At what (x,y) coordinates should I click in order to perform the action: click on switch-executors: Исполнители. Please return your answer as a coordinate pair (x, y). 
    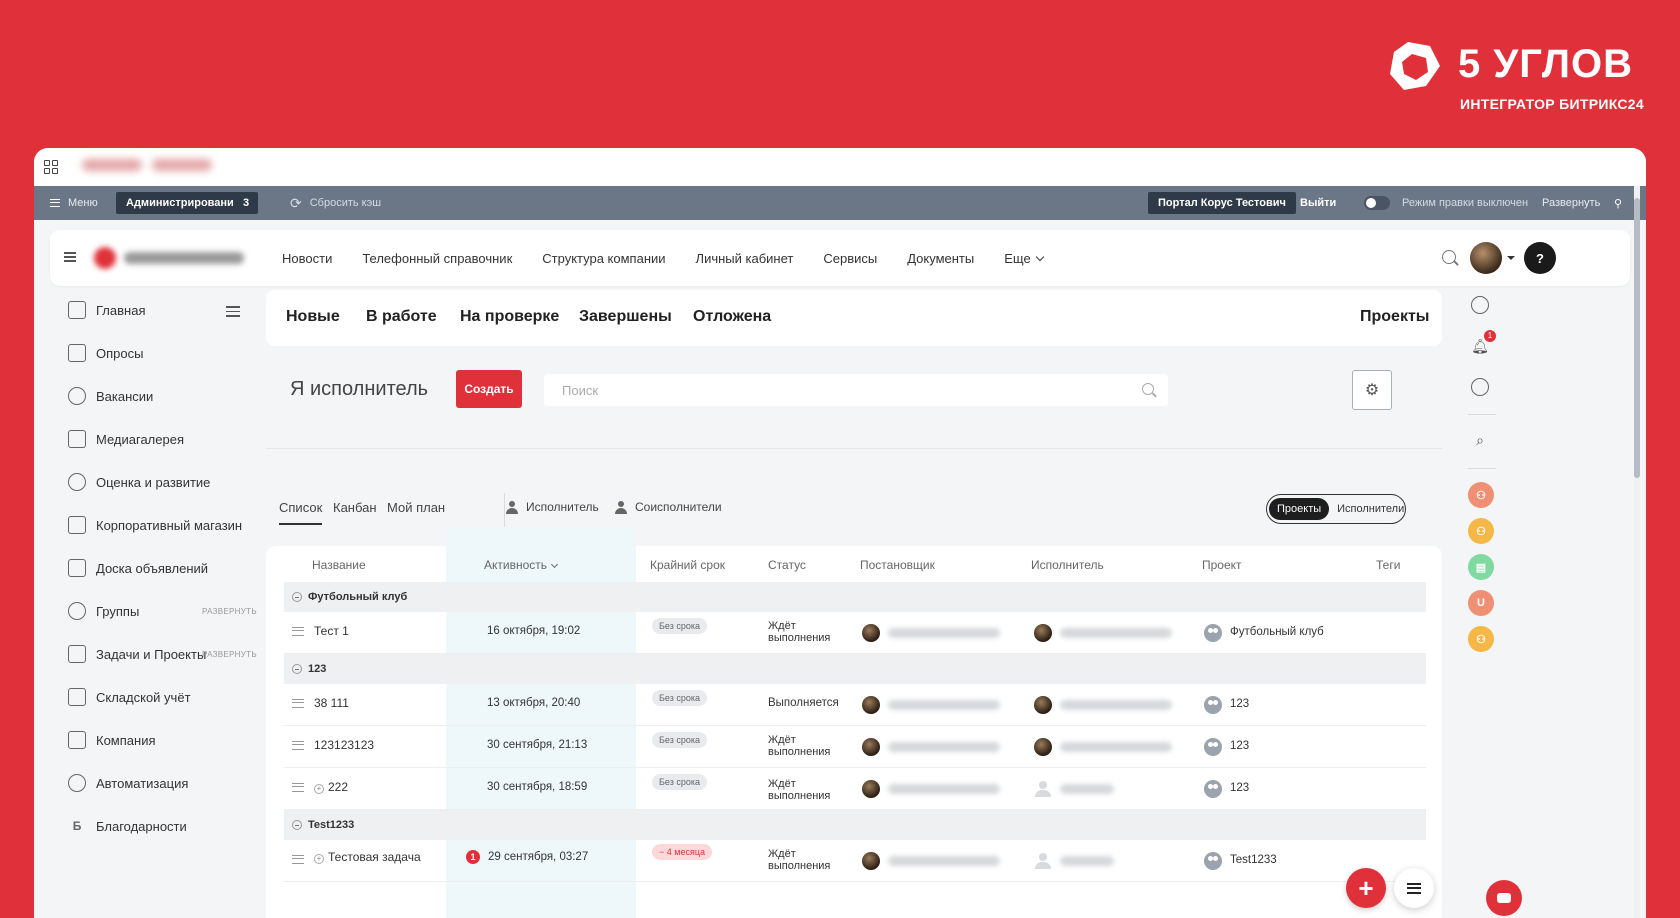
    Looking at the image, I should click on (1370, 509).